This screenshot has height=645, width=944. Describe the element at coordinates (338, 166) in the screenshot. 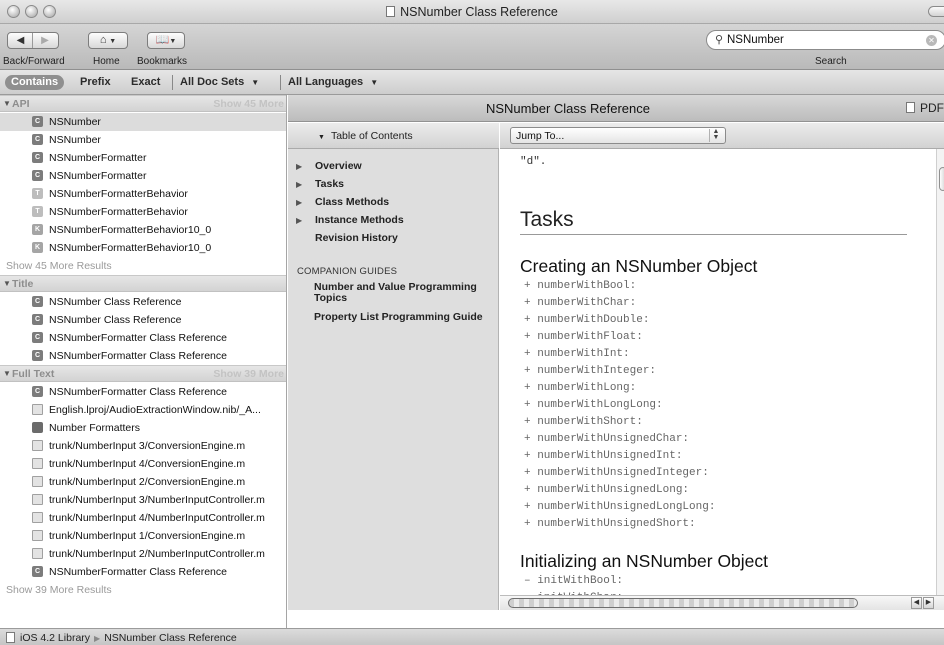

I see `toc-item-label: Overview` at that location.